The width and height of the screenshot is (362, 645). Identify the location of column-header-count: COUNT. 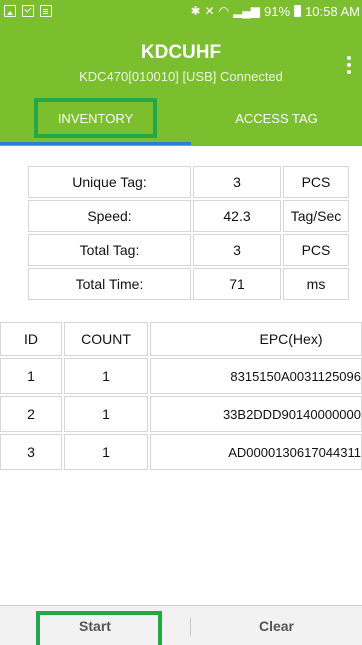
(106, 339).